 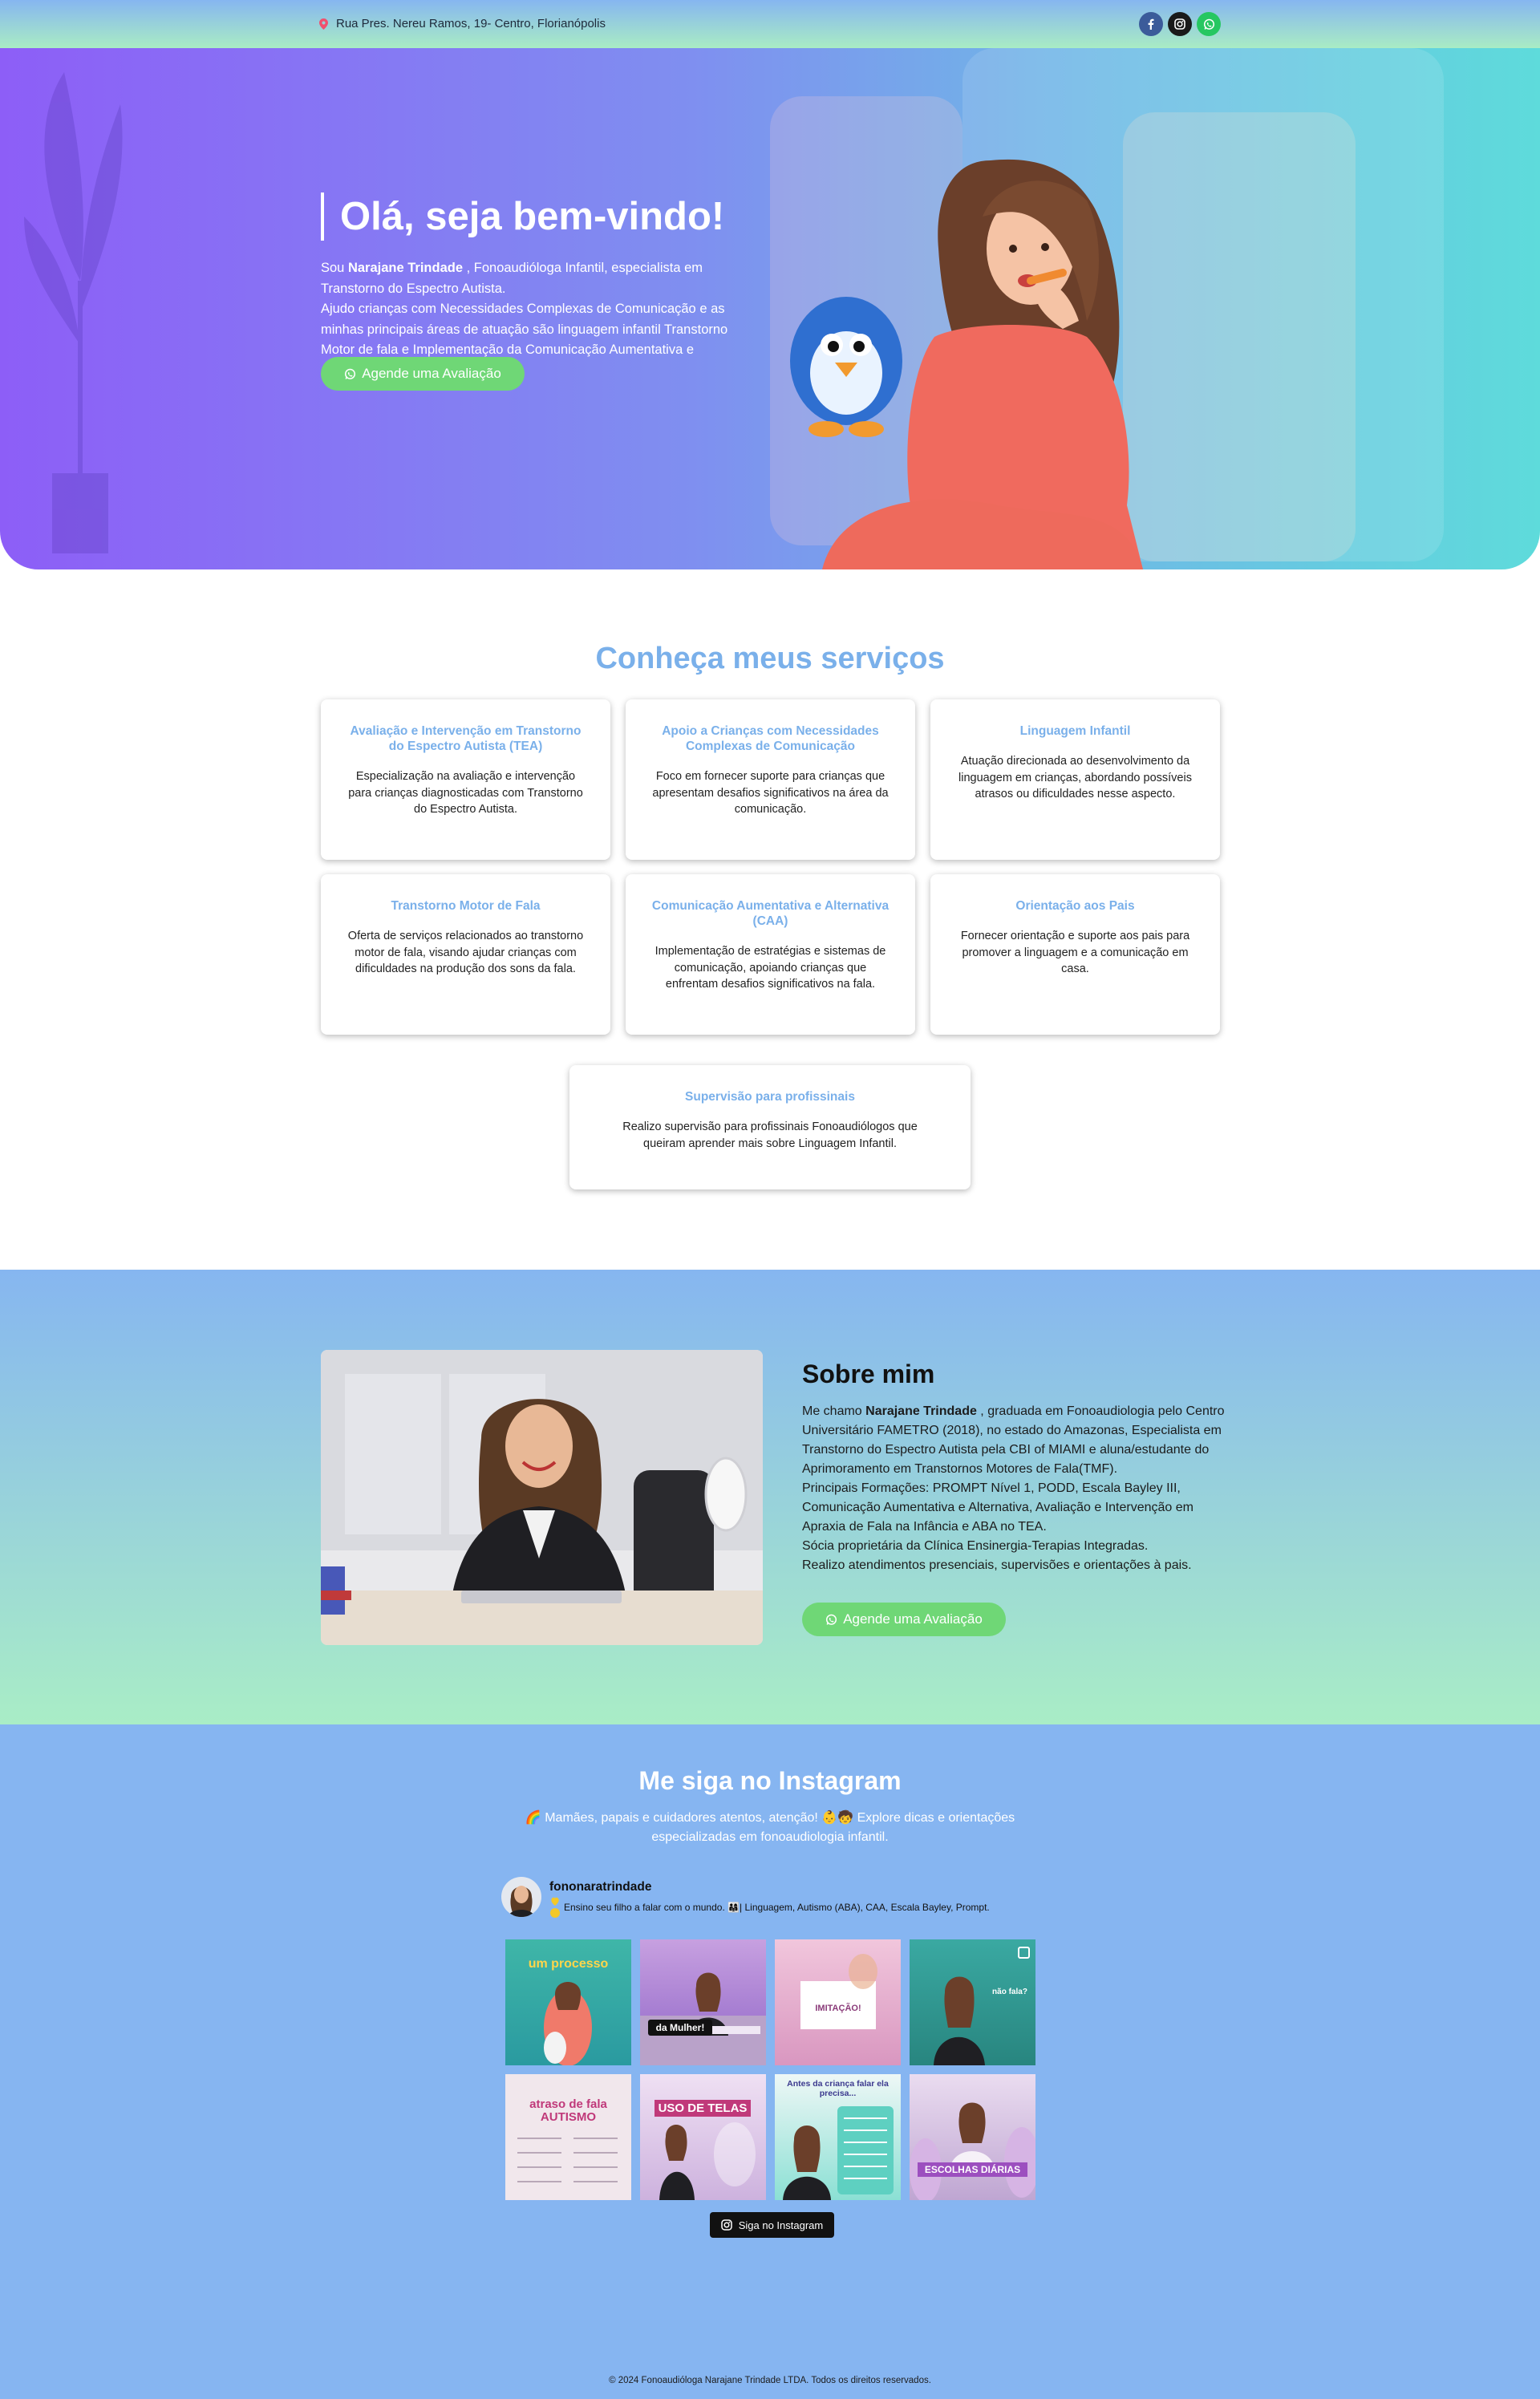 I want to click on post-caption: USO DE TELAS, so click(x=702, y=2108).